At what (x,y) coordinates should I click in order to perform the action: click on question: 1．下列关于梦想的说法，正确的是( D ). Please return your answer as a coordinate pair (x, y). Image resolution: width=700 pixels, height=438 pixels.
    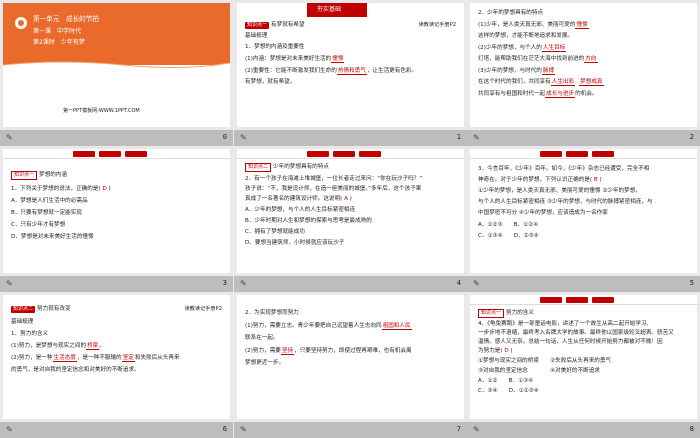
    Looking at the image, I should click on (61, 189).